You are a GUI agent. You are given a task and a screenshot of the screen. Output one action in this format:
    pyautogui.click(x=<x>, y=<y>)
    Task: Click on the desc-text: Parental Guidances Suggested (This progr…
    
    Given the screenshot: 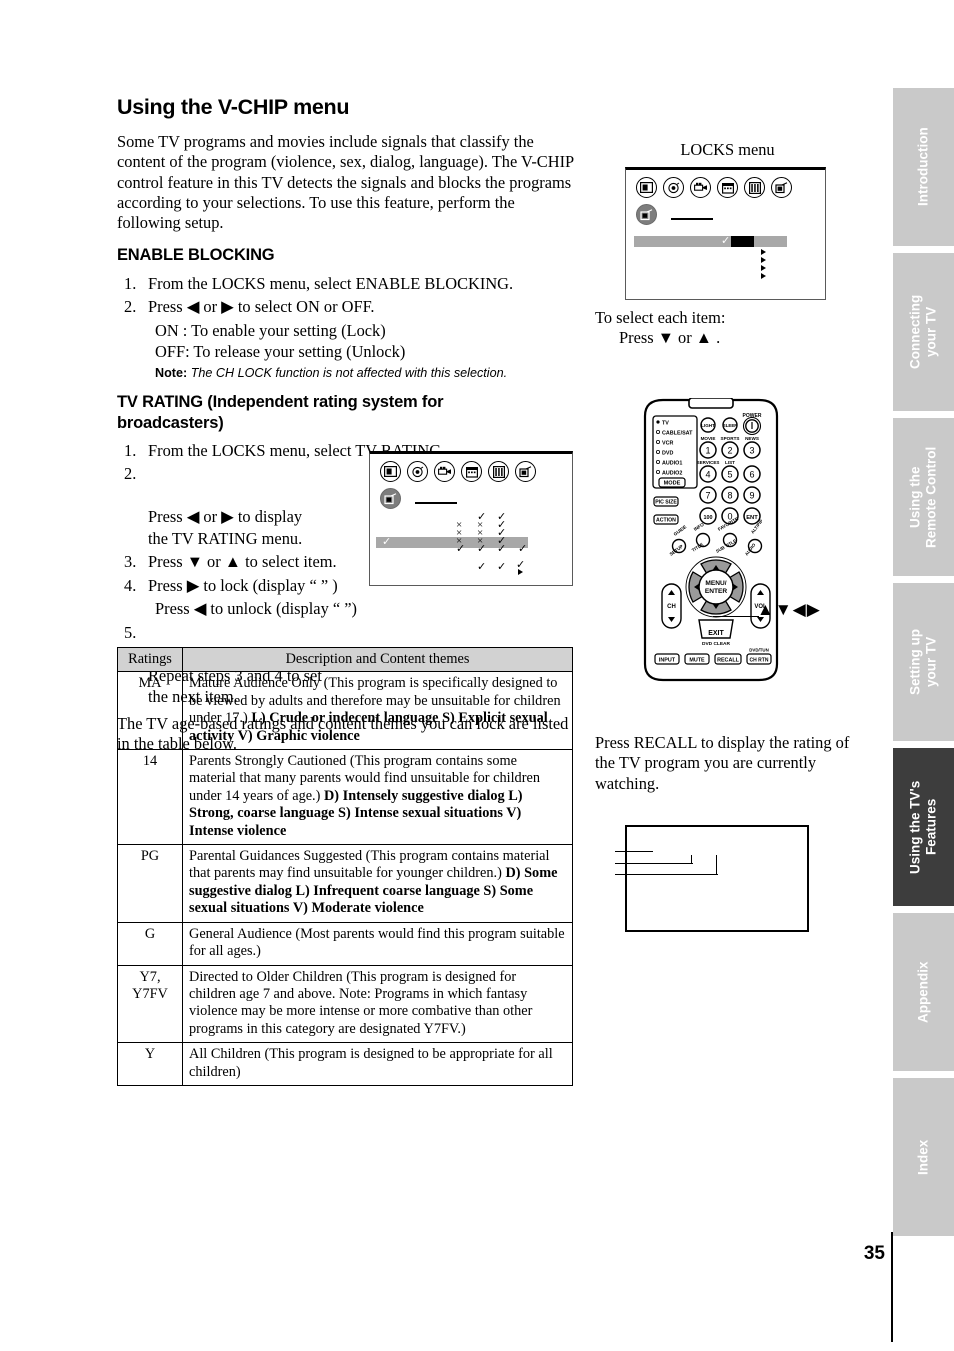 What is the action you would take?
    pyautogui.click(x=369, y=865)
    